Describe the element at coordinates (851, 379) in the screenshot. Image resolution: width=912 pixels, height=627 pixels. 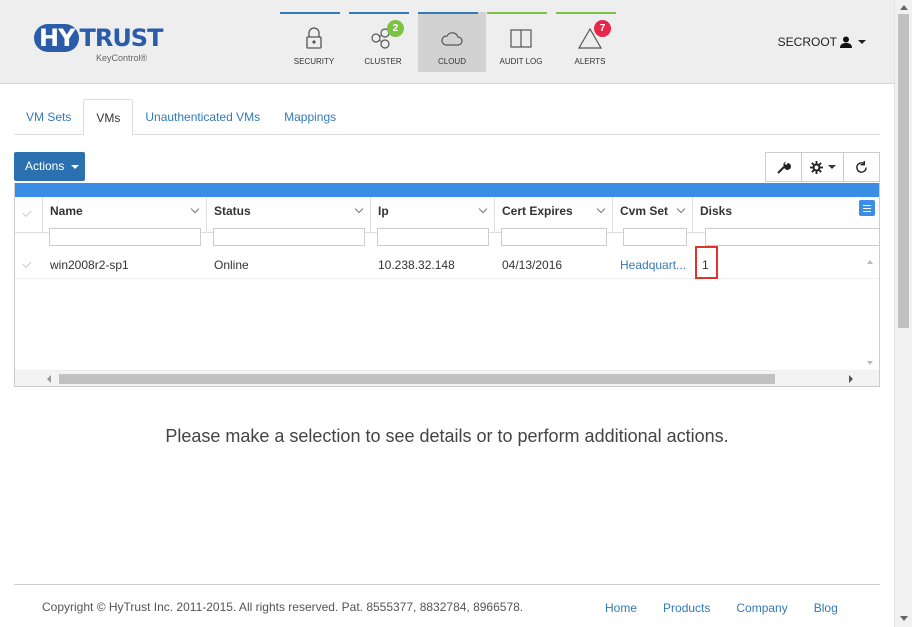
I see `scroll-right-arrow` at that location.